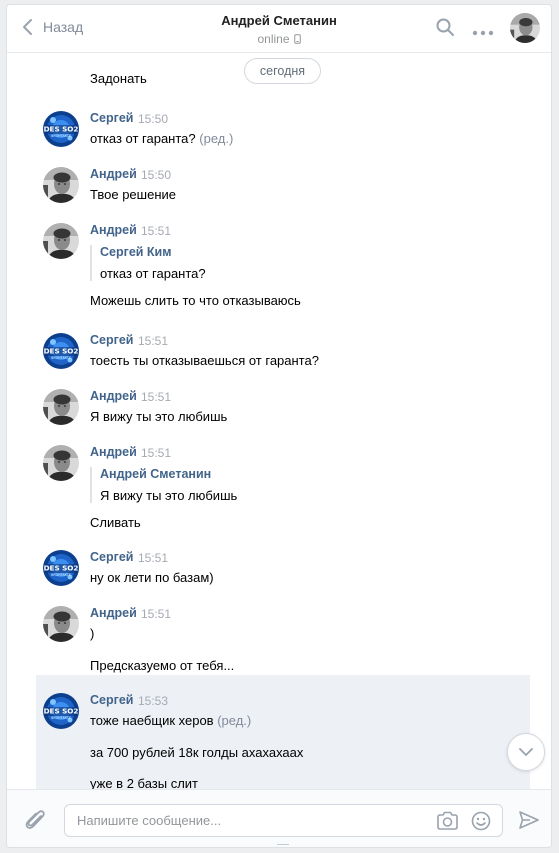  I want to click on message-time: 15:53, so click(153, 701).